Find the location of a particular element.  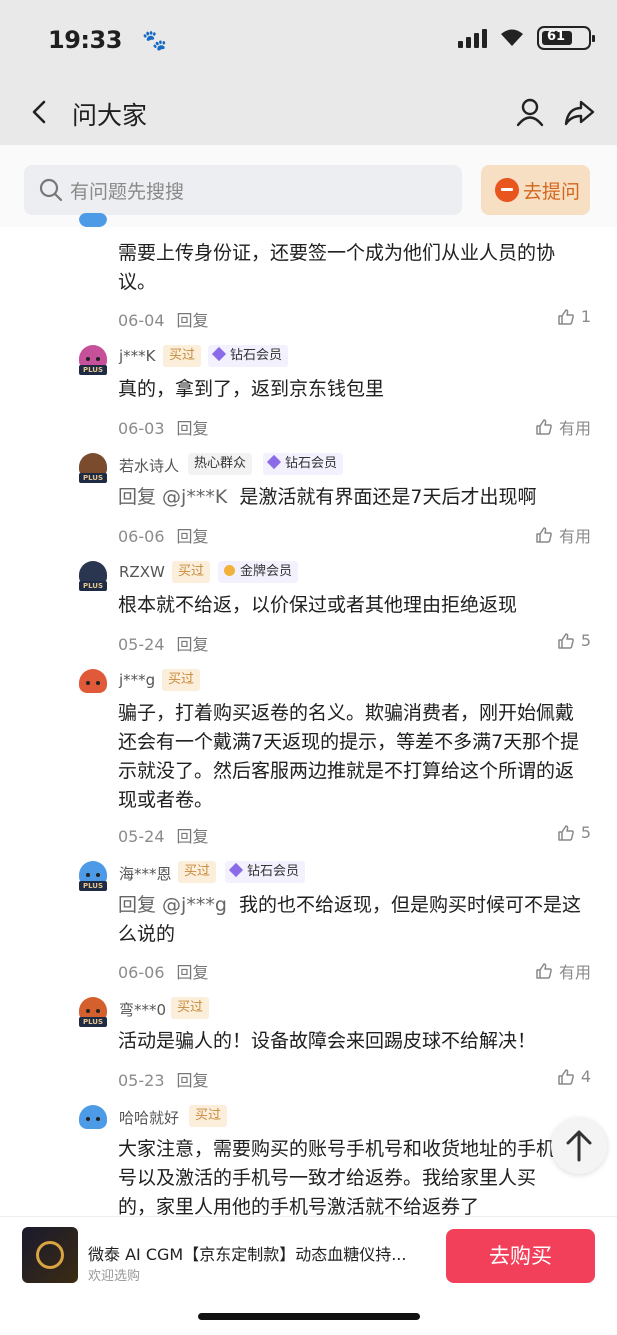

battery-level: 61 is located at coordinates (556, 36).